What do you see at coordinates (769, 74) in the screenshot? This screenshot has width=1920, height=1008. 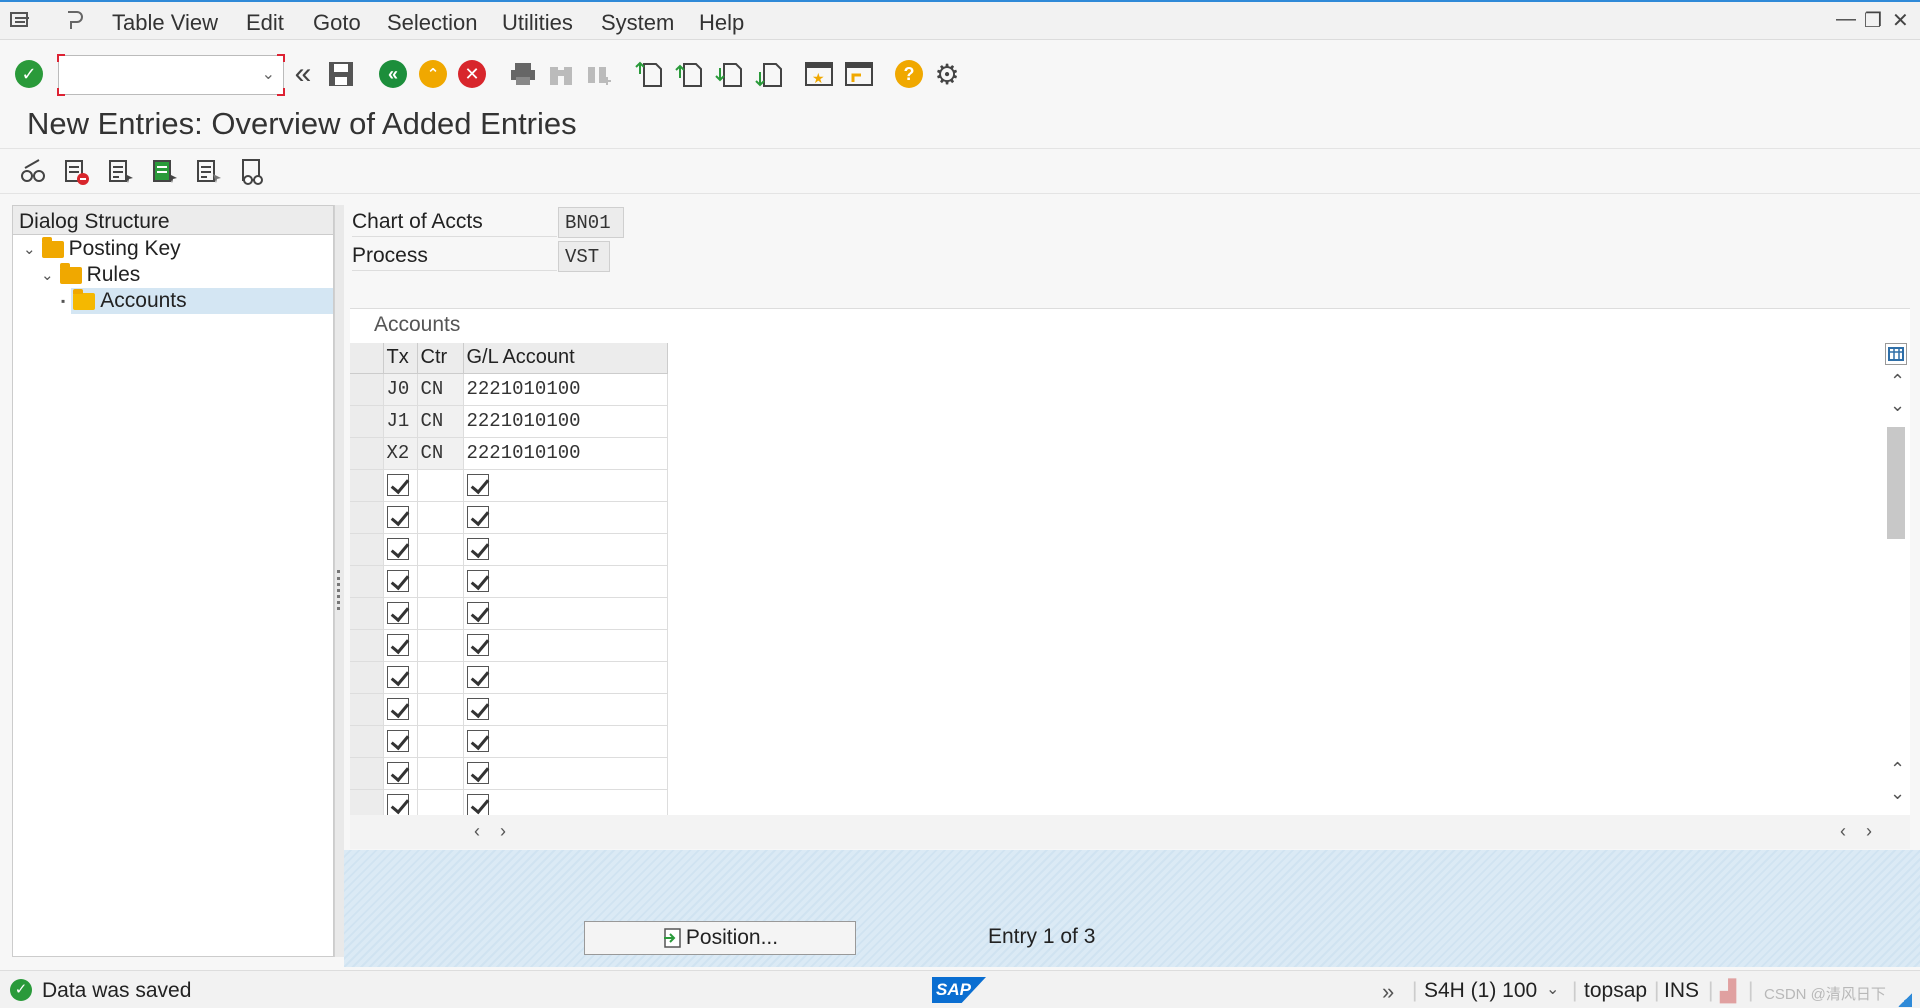 I see `last-page-button` at bounding box center [769, 74].